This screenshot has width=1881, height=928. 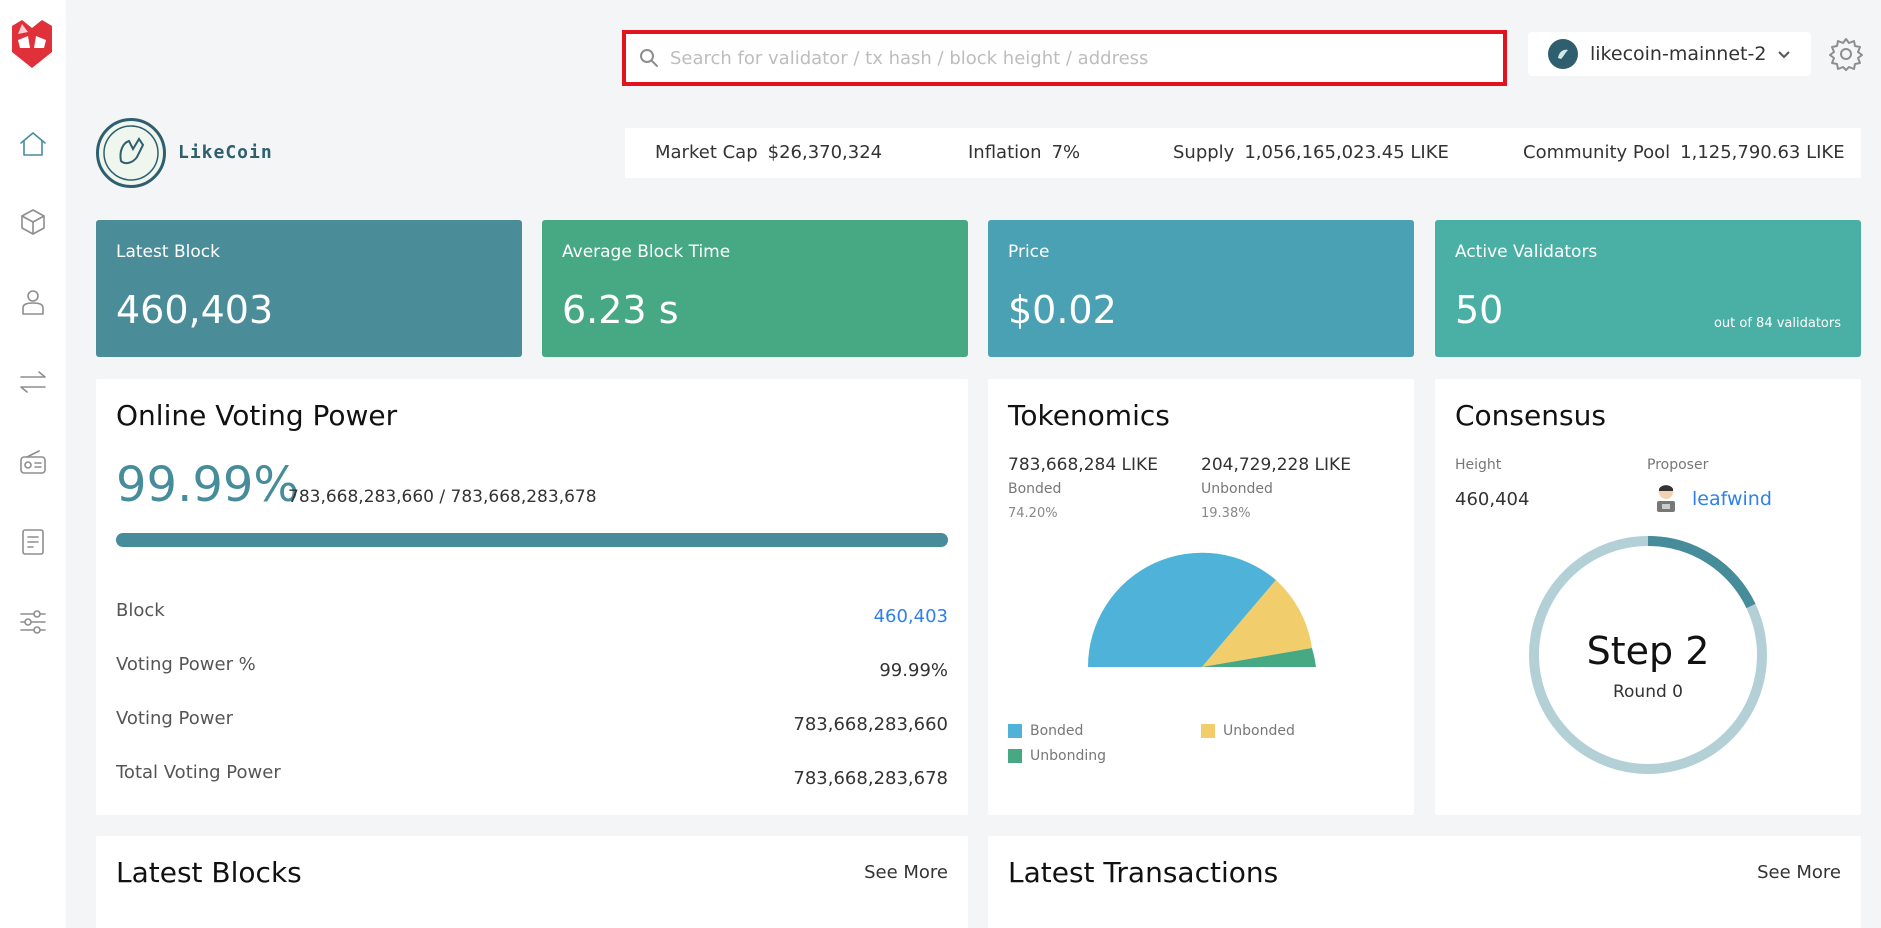 I want to click on likecoin-logo, so click(x=131, y=153).